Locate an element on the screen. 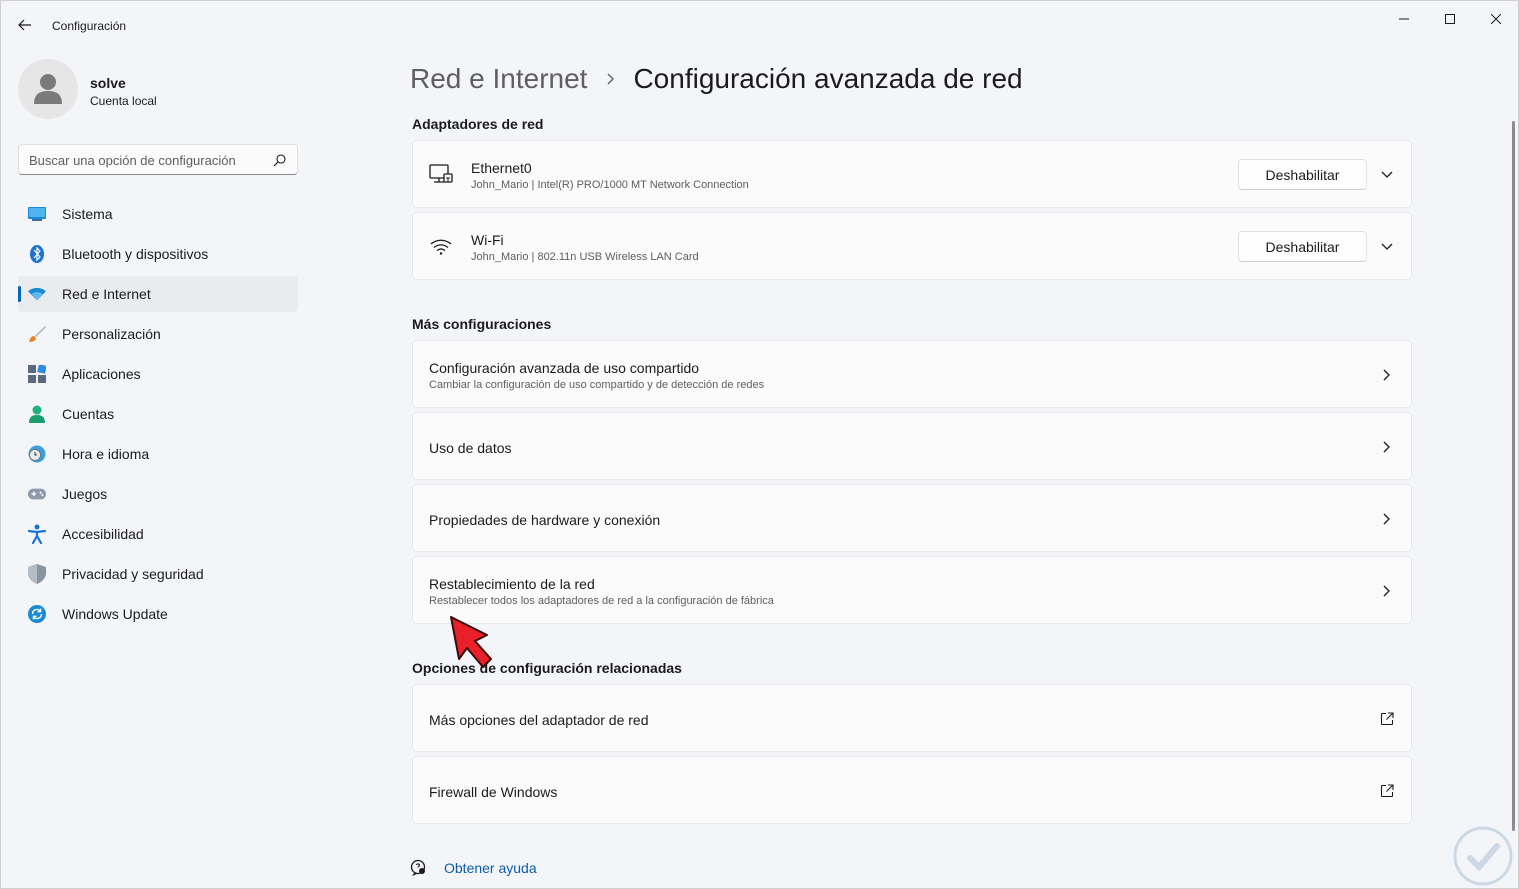  sidebar-item-juegos: Juegos is located at coordinates (158, 494).